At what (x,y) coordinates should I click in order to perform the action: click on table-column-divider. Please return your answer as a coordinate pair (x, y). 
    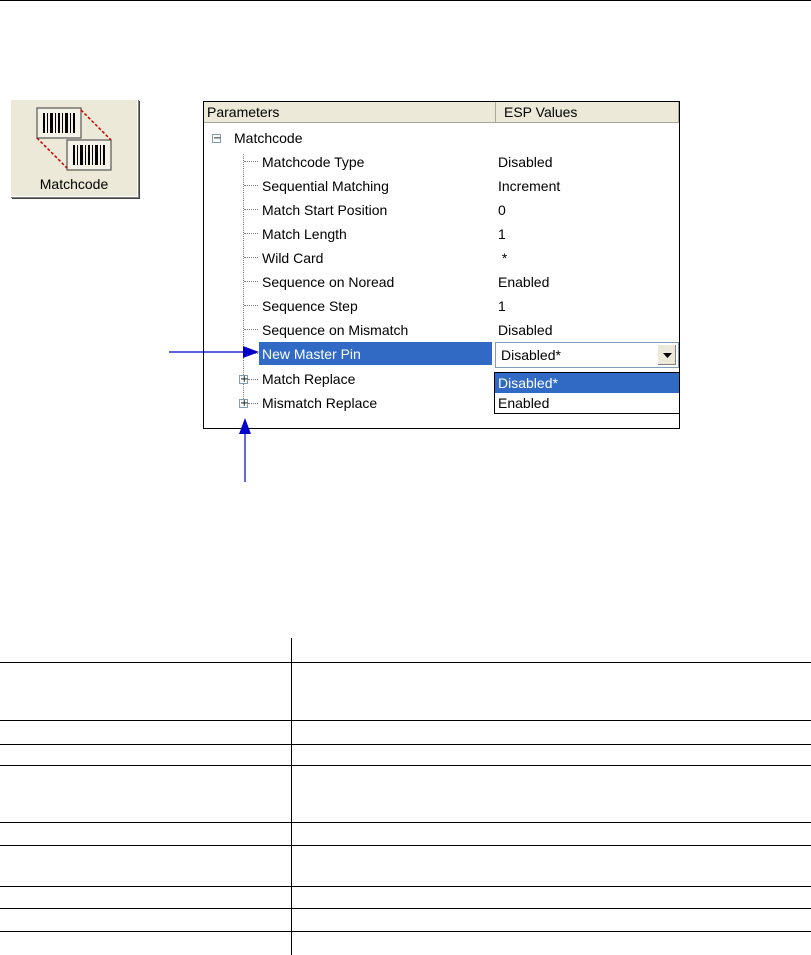
    Looking at the image, I should click on (291, 796).